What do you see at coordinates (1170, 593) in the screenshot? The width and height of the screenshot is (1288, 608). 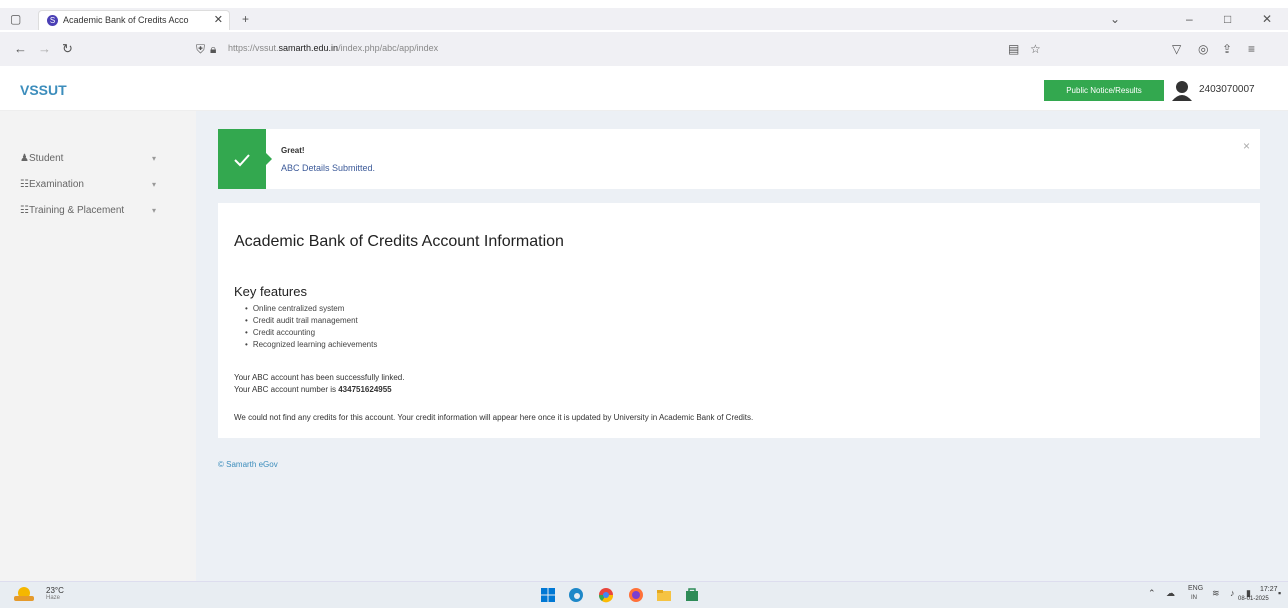 I see `cloud-icon: ☁` at bounding box center [1170, 593].